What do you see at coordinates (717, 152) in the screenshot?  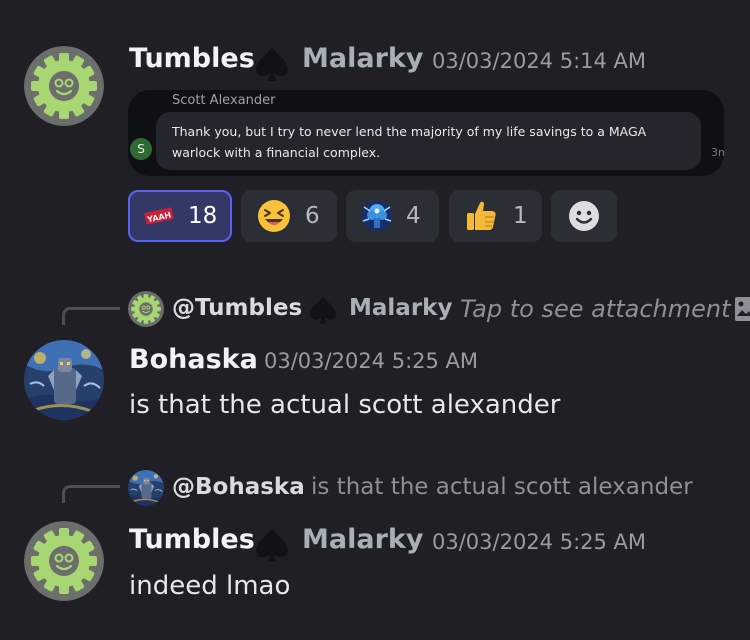 I see `embed-timestamp: 3m` at bounding box center [717, 152].